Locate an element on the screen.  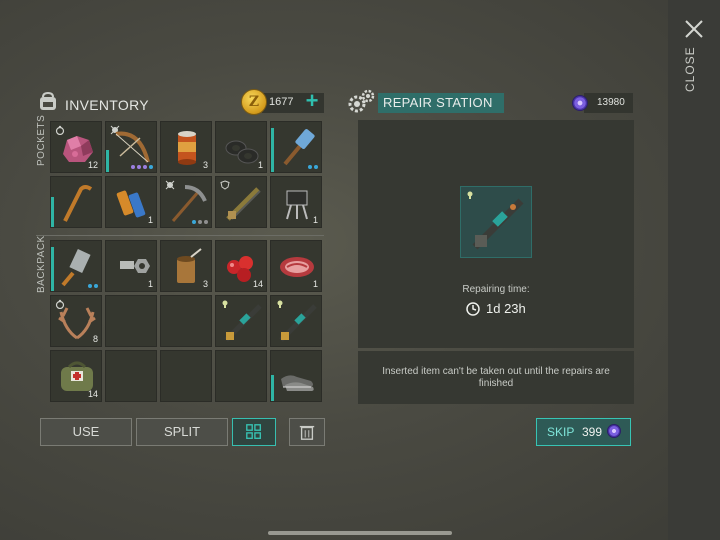
split-button: SPLIT is located at coordinates (182, 432).